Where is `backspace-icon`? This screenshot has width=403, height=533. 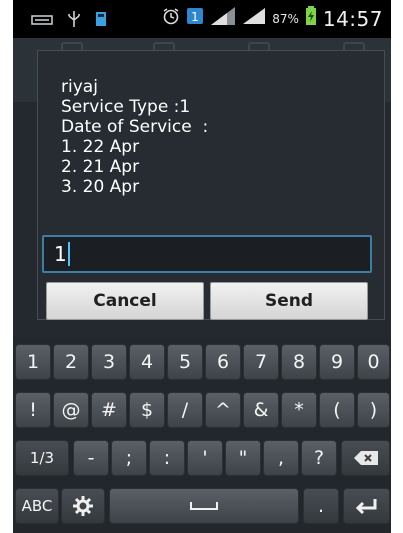
backspace-icon is located at coordinates (365, 458).